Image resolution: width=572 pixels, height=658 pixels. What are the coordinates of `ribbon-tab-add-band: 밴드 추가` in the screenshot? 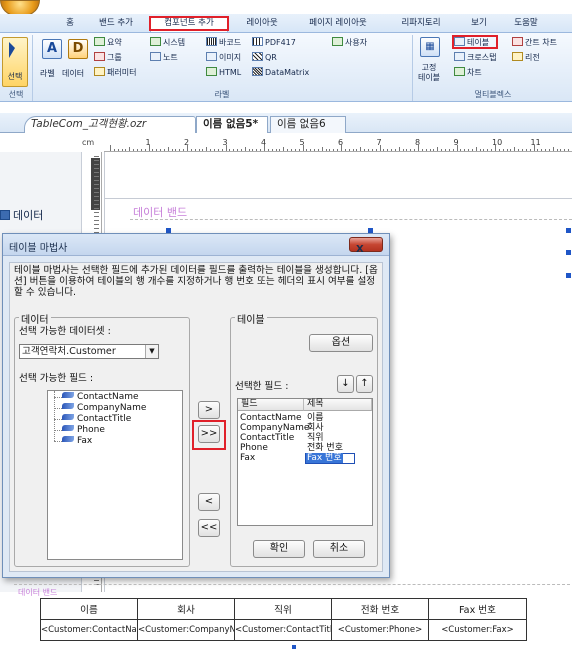 It's located at (116, 24).